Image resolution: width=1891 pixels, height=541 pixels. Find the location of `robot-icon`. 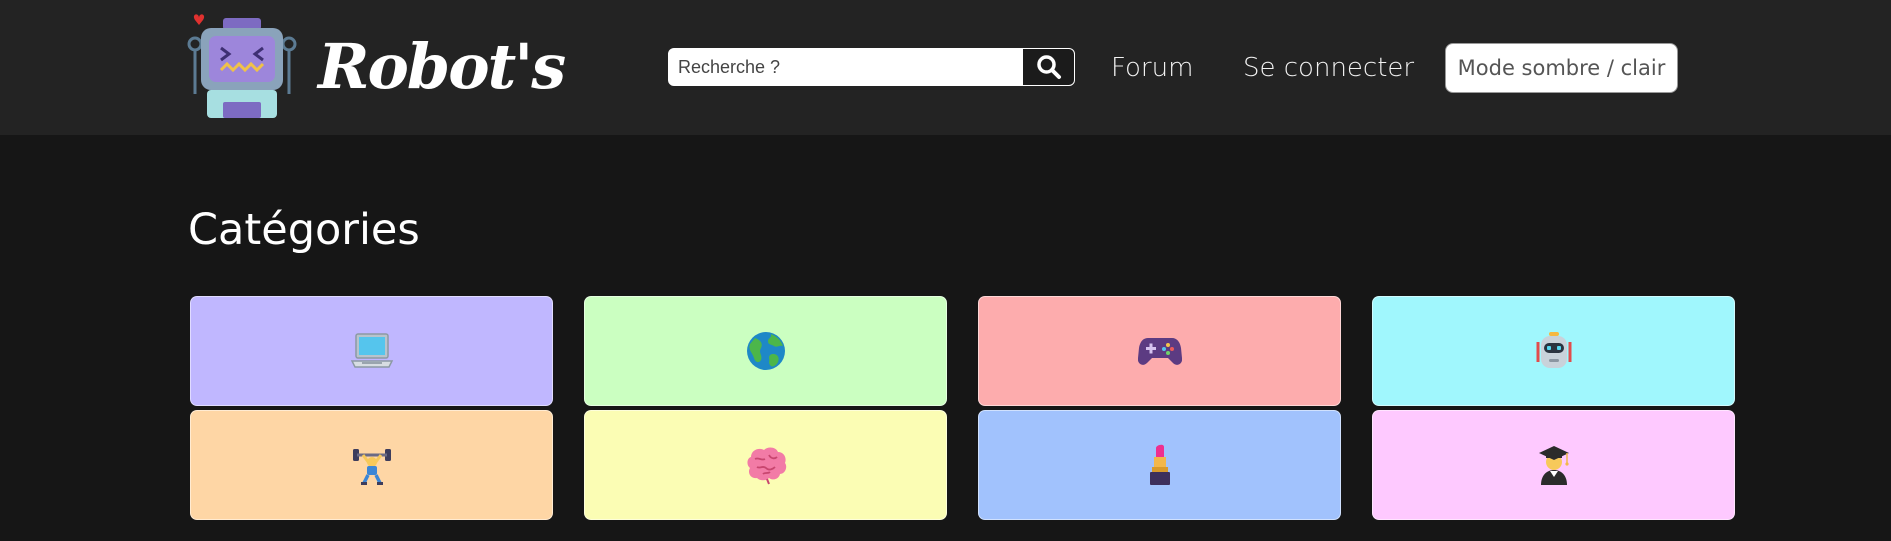

robot-icon is located at coordinates (1553, 350).